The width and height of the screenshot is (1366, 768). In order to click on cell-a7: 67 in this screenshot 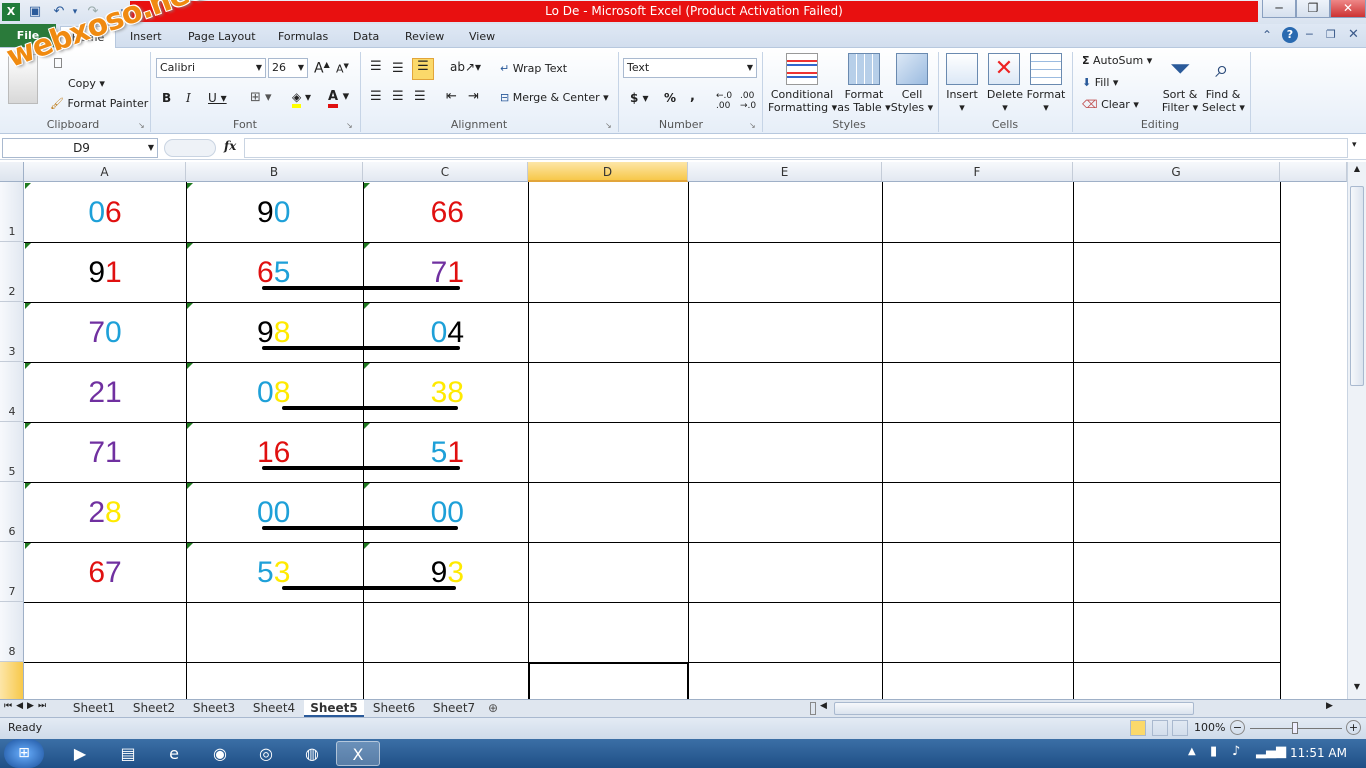, I will do `click(105, 572)`.